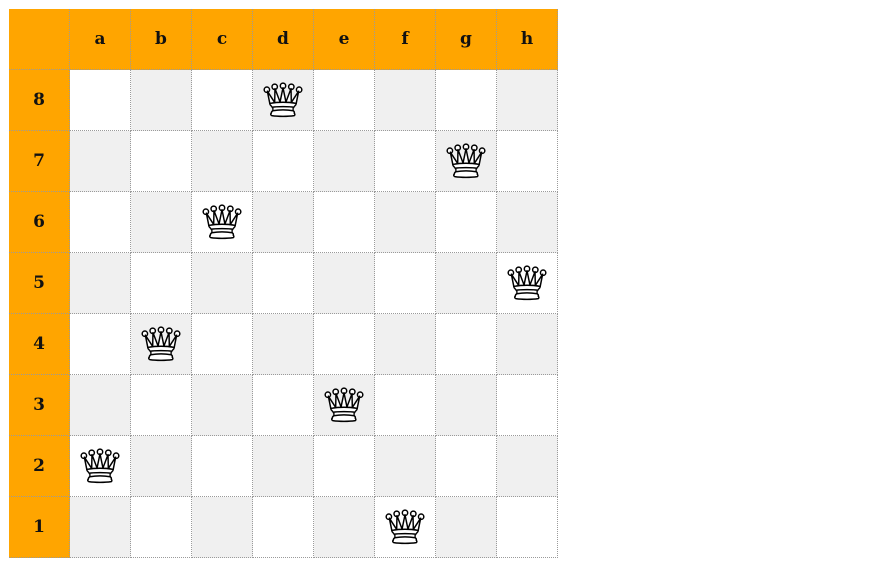 The image size is (882, 566). Describe the element at coordinates (161, 222) in the screenshot. I see `square-b6` at that location.